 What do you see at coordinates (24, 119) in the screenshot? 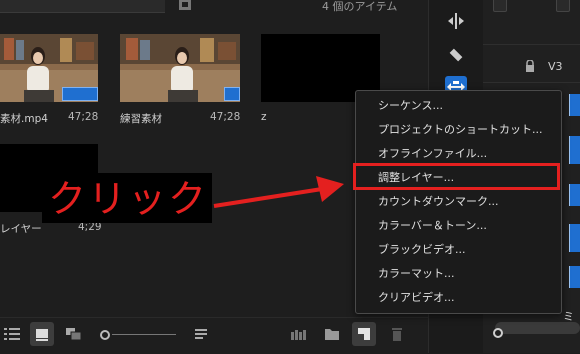
I see `clip-name: 素材.mp4` at bounding box center [24, 119].